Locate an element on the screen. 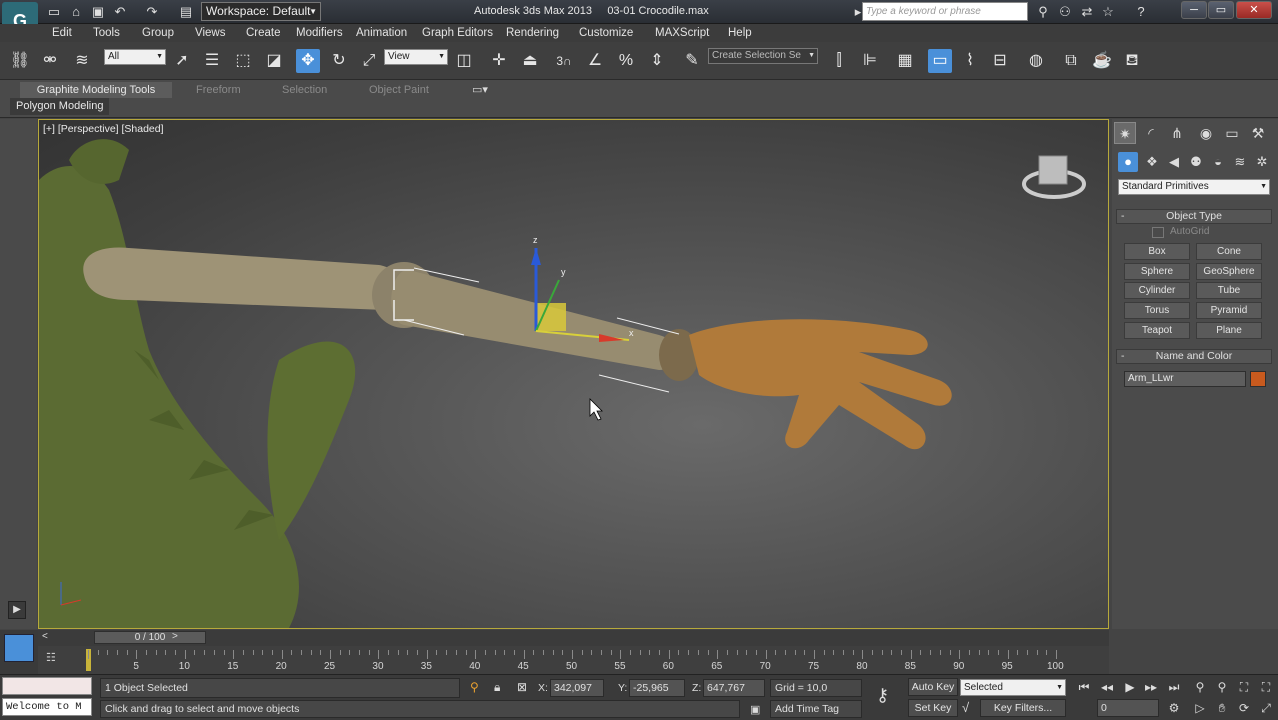 Image resolution: width=1278 pixels, height=720 pixels. viewcube-icon is located at coordinates (1053, 170).